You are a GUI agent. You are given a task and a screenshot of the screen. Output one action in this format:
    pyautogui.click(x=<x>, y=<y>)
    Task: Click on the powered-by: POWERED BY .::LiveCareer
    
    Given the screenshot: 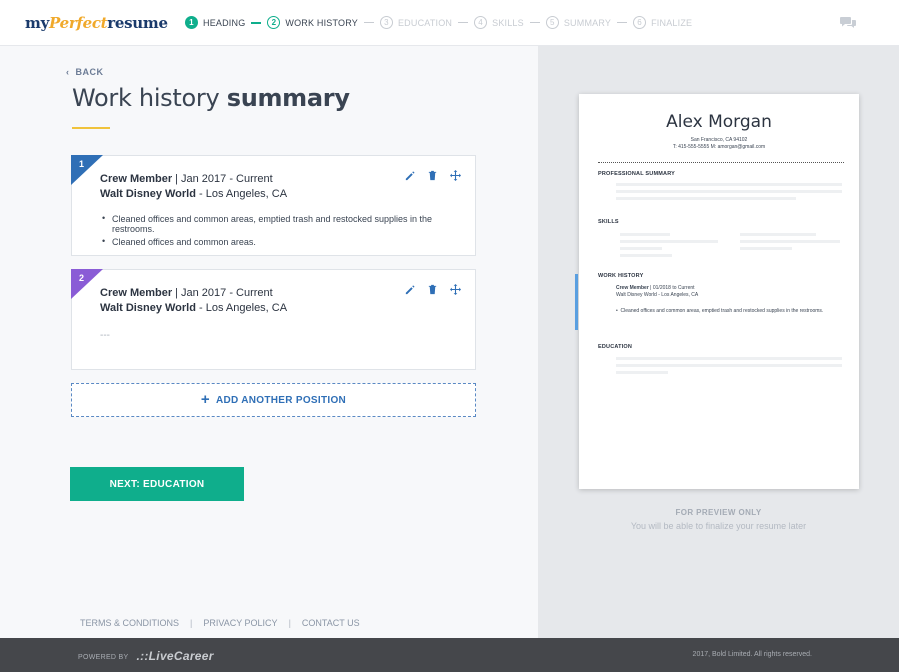 What is the action you would take?
    pyautogui.click(x=146, y=656)
    